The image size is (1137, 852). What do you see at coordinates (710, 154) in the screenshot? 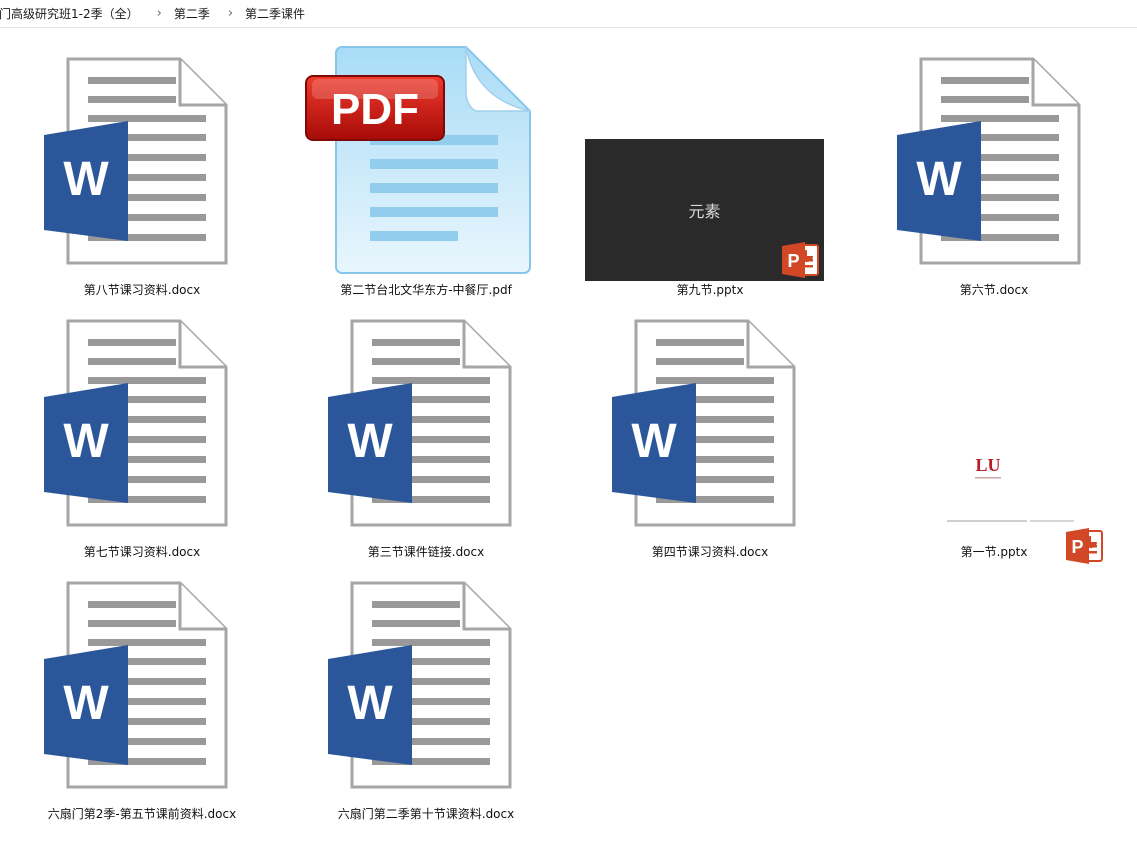
I see `pptx-thumbnail: 元素 P` at bounding box center [710, 154].